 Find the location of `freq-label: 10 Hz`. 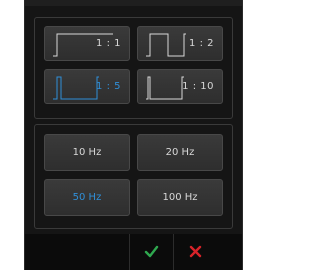

freq-label: 10 Hz is located at coordinates (87, 152).